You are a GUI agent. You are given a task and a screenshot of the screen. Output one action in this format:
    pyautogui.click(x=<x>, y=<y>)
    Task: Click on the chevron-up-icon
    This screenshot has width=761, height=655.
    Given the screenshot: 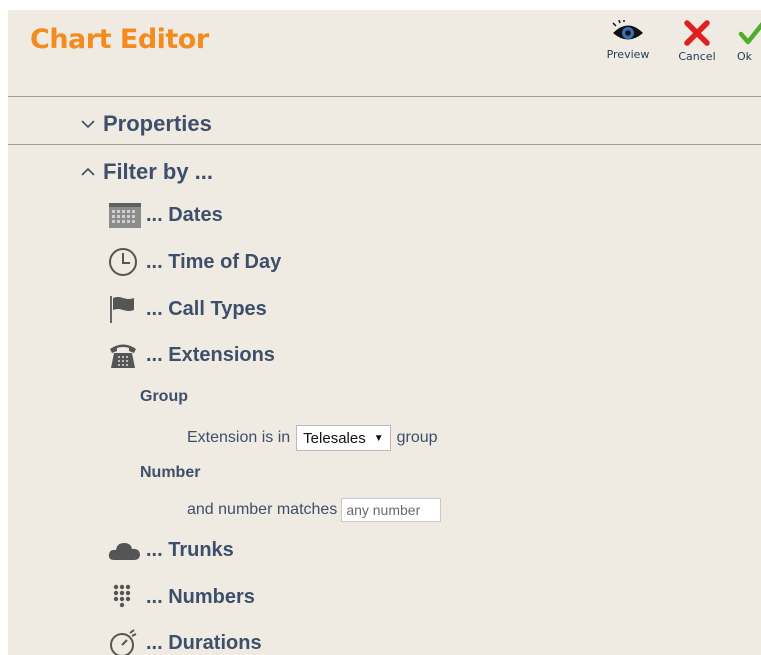 What is the action you would take?
    pyautogui.click(x=88, y=171)
    